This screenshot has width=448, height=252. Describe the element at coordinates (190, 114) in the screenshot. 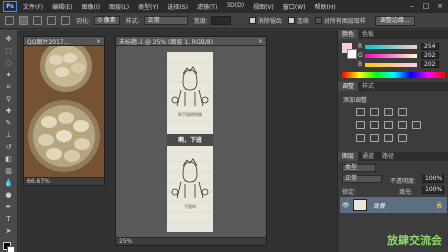

I see `comic-caption-1: 你下班的时候` at that location.